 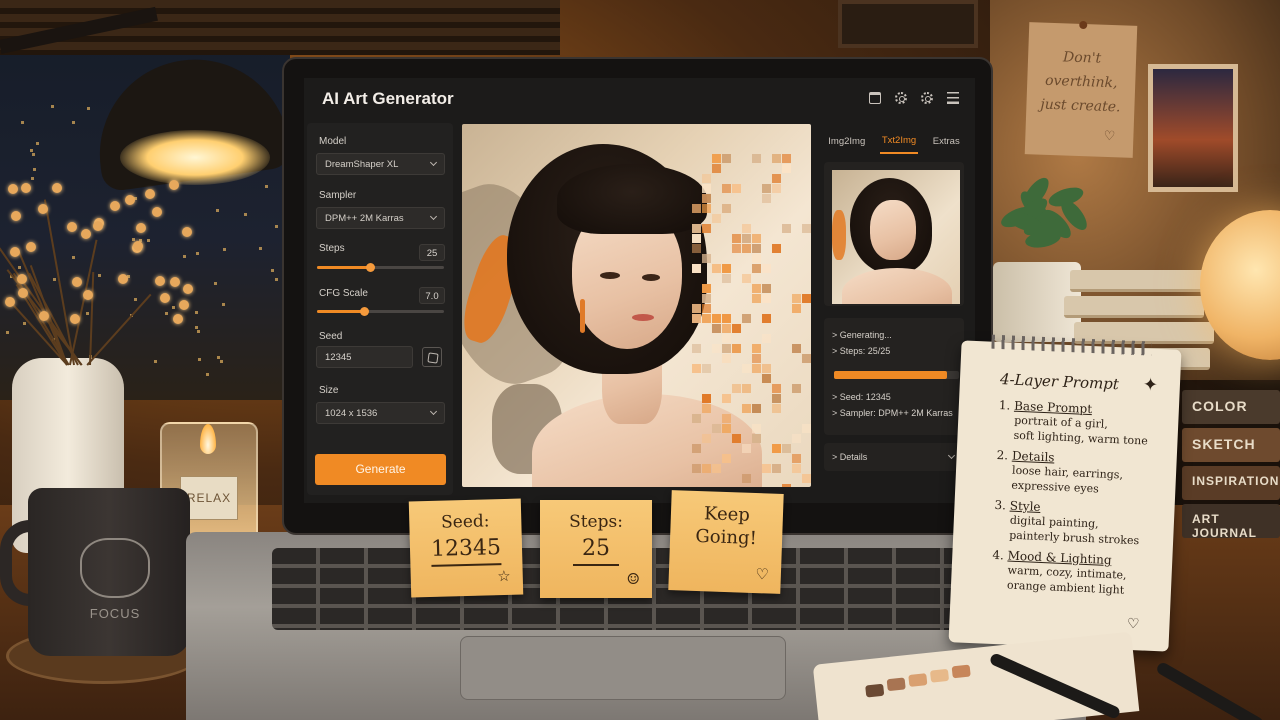 I want to click on hair-fringe, so click(x=632, y=199).